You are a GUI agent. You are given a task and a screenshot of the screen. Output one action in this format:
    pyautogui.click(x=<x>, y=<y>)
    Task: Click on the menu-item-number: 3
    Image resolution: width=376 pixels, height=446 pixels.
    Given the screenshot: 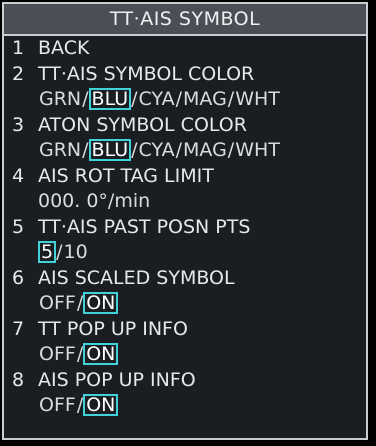 What is the action you would take?
    pyautogui.click(x=18, y=124)
    